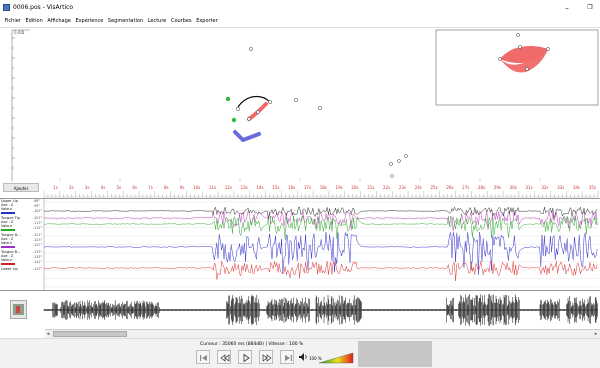 This screenshot has width=600, height=368. I want to click on timeline-tick-label: 17s, so click(307, 187).